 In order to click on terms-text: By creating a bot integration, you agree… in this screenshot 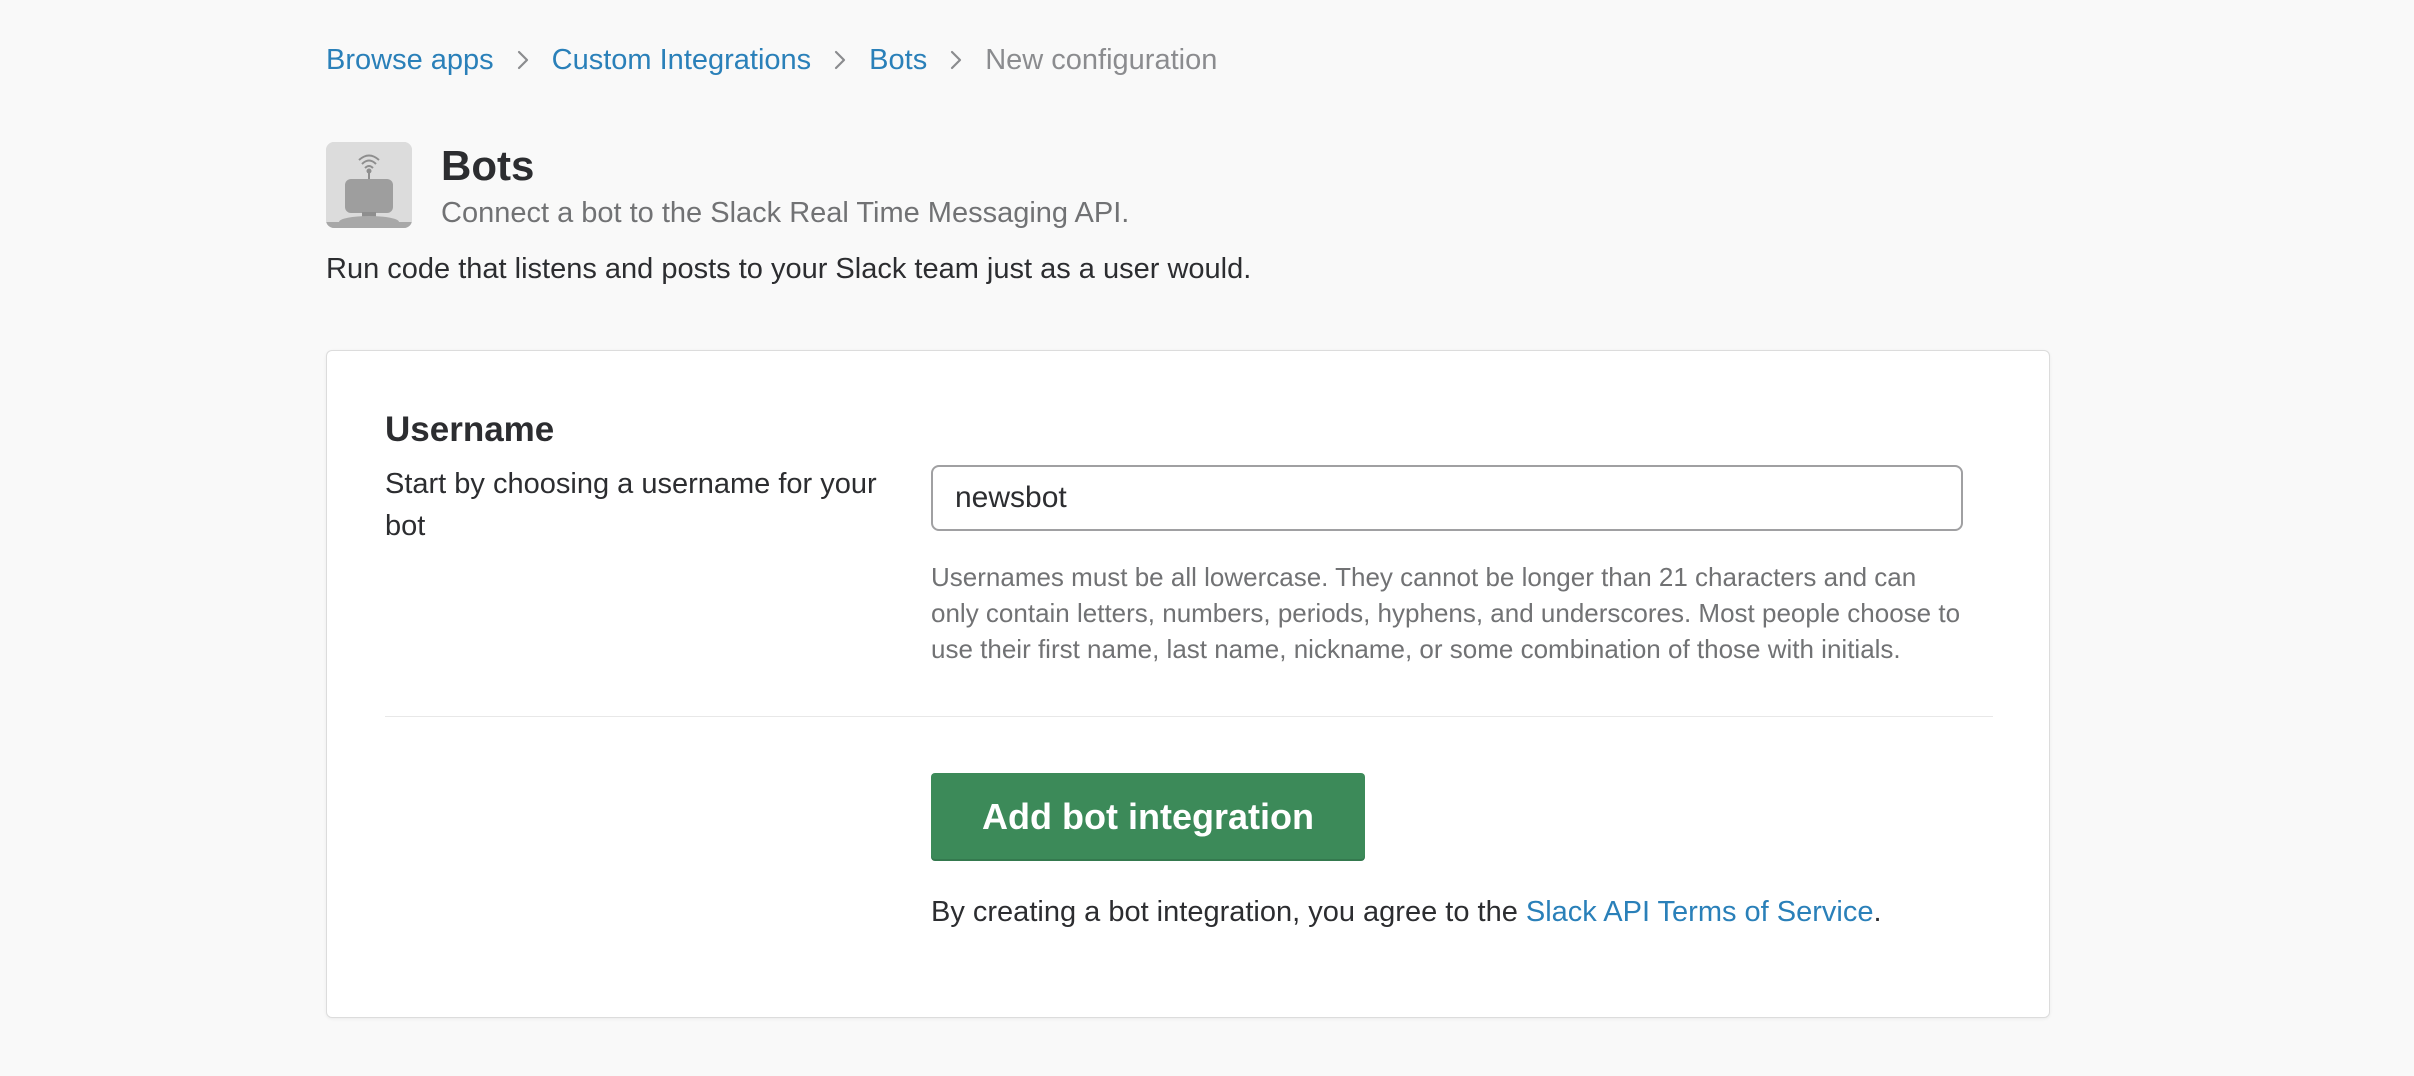, I will do `click(1406, 912)`.